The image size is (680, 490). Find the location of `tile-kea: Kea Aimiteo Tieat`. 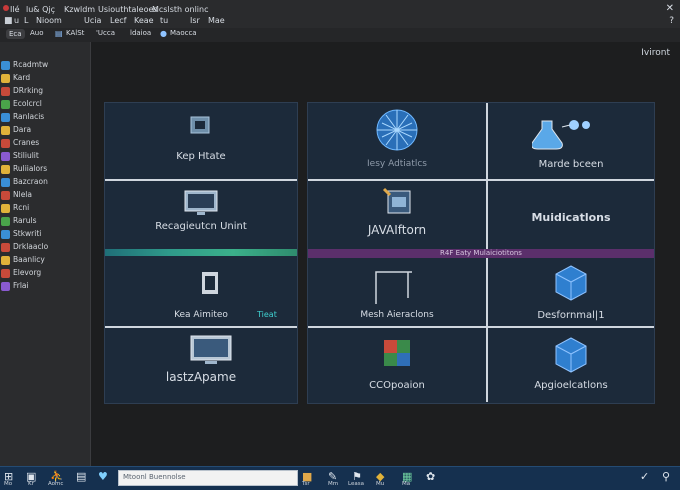

tile-kea: Kea Aimiteo Tieat is located at coordinates (201, 291).